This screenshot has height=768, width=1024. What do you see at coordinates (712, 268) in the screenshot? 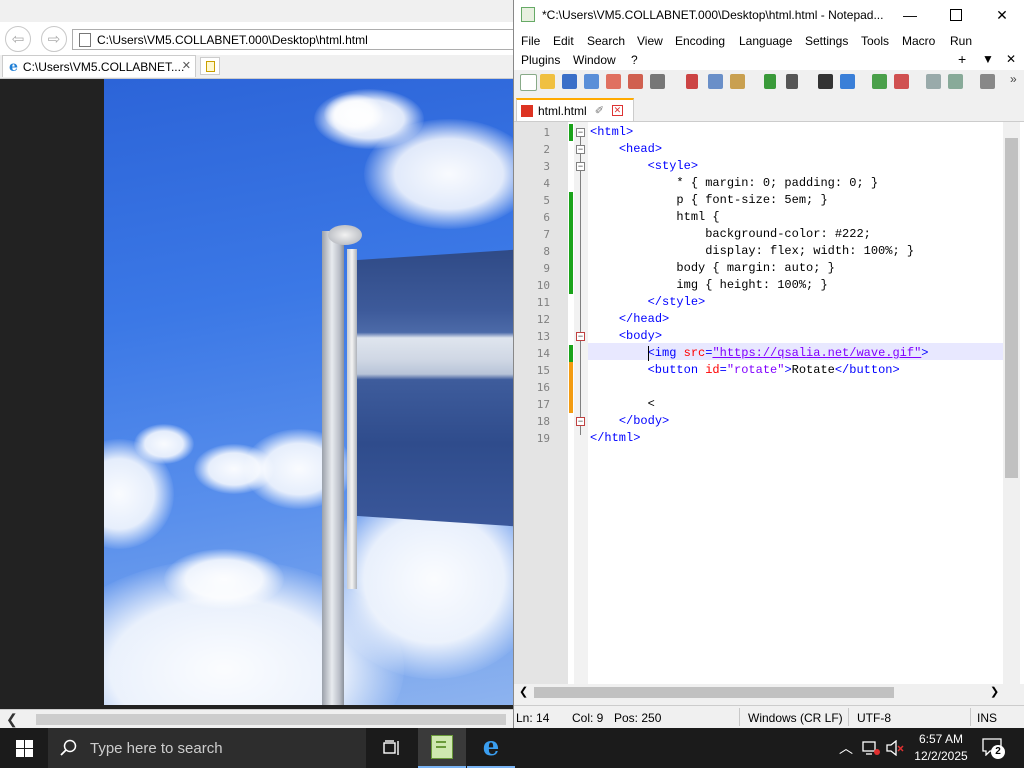
I see `code-line: body { margin: auto; }` at bounding box center [712, 268].